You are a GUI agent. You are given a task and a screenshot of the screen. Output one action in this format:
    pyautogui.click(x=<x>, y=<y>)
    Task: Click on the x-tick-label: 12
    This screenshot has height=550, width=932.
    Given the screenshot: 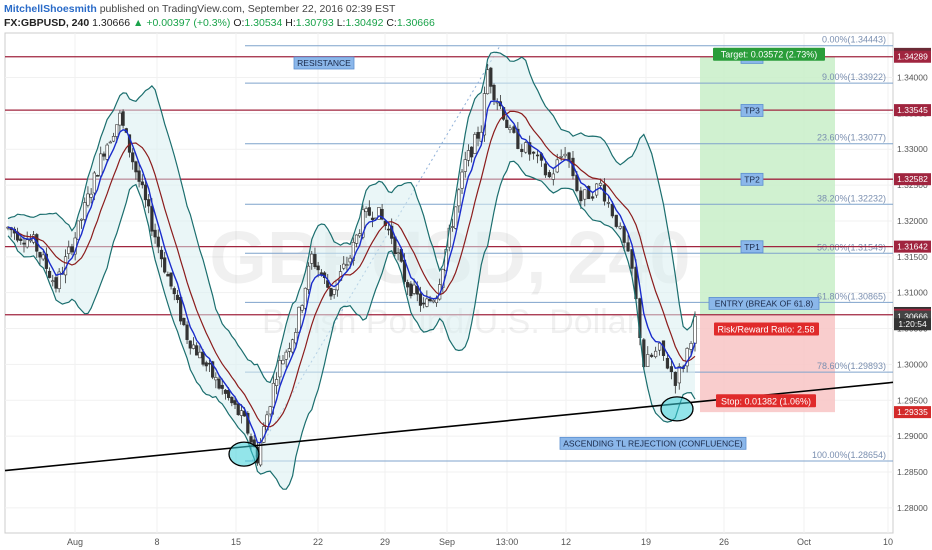 What is the action you would take?
    pyautogui.click(x=566, y=542)
    